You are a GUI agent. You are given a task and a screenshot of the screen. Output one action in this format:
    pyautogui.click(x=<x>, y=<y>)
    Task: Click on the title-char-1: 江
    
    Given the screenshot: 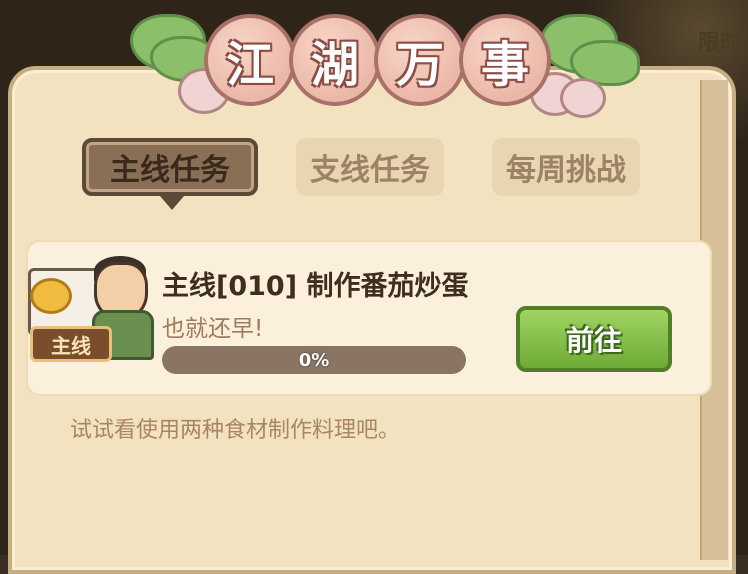 What is the action you would take?
    pyautogui.click(x=250, y=60)
    